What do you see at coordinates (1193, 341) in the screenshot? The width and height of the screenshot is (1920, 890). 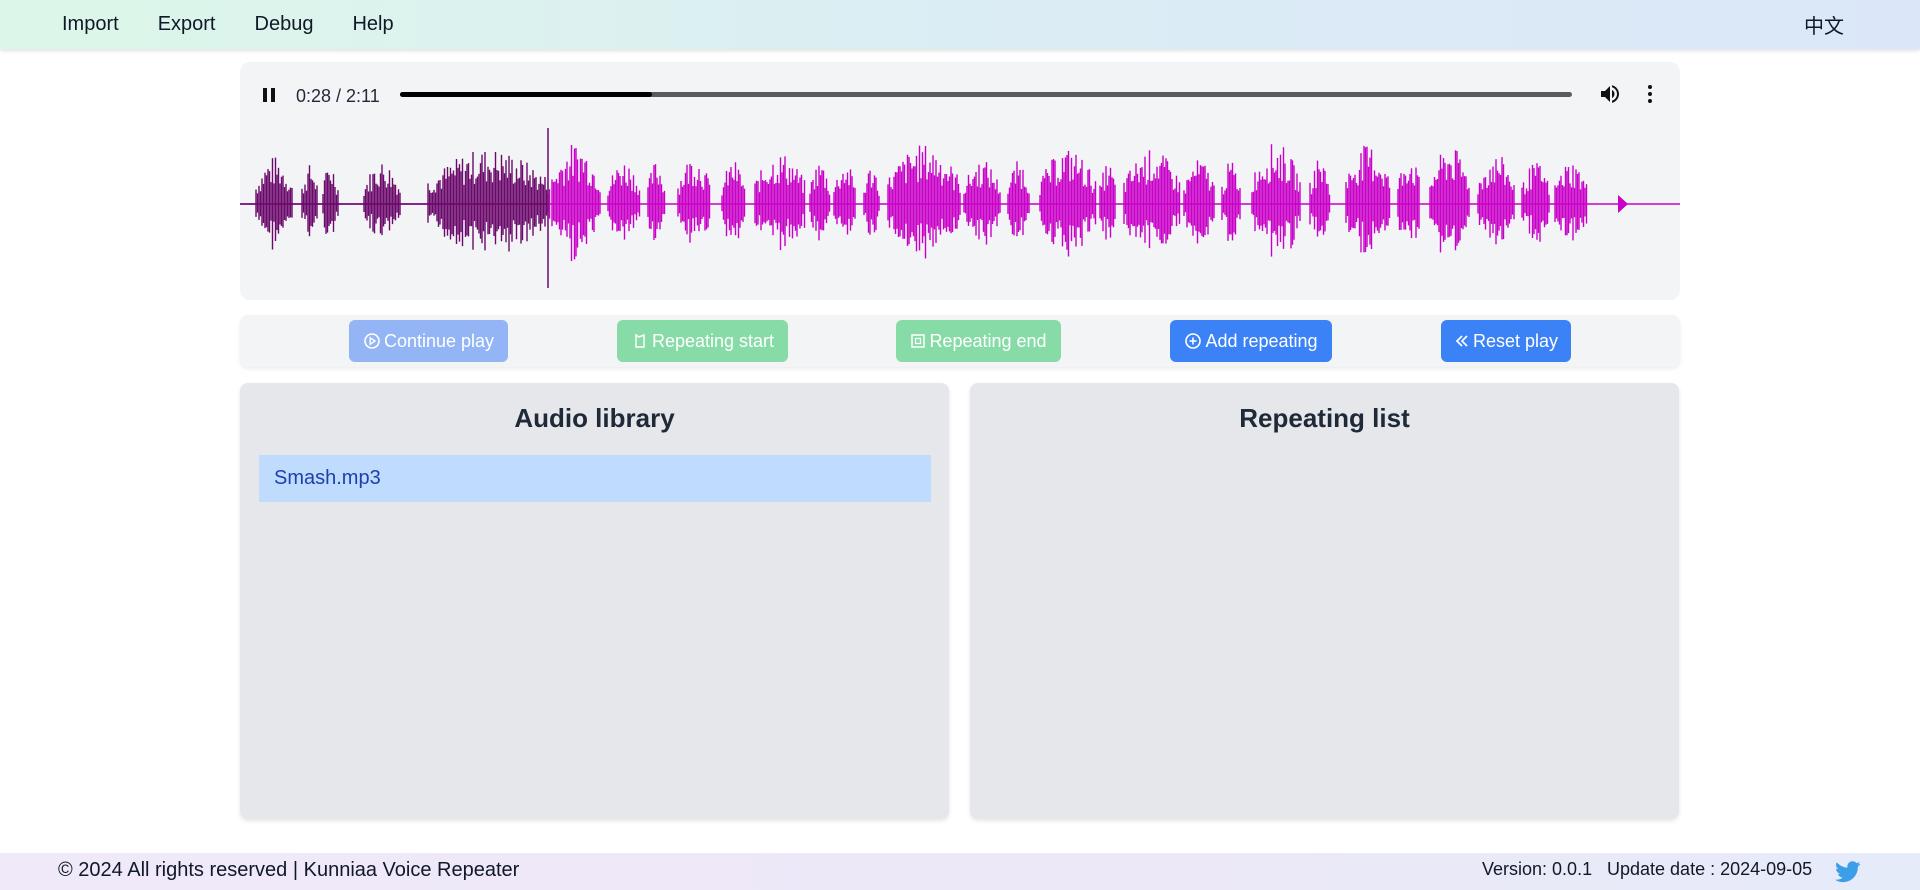 I see `plus-circle-icon` at bounding box center [1193, 341].